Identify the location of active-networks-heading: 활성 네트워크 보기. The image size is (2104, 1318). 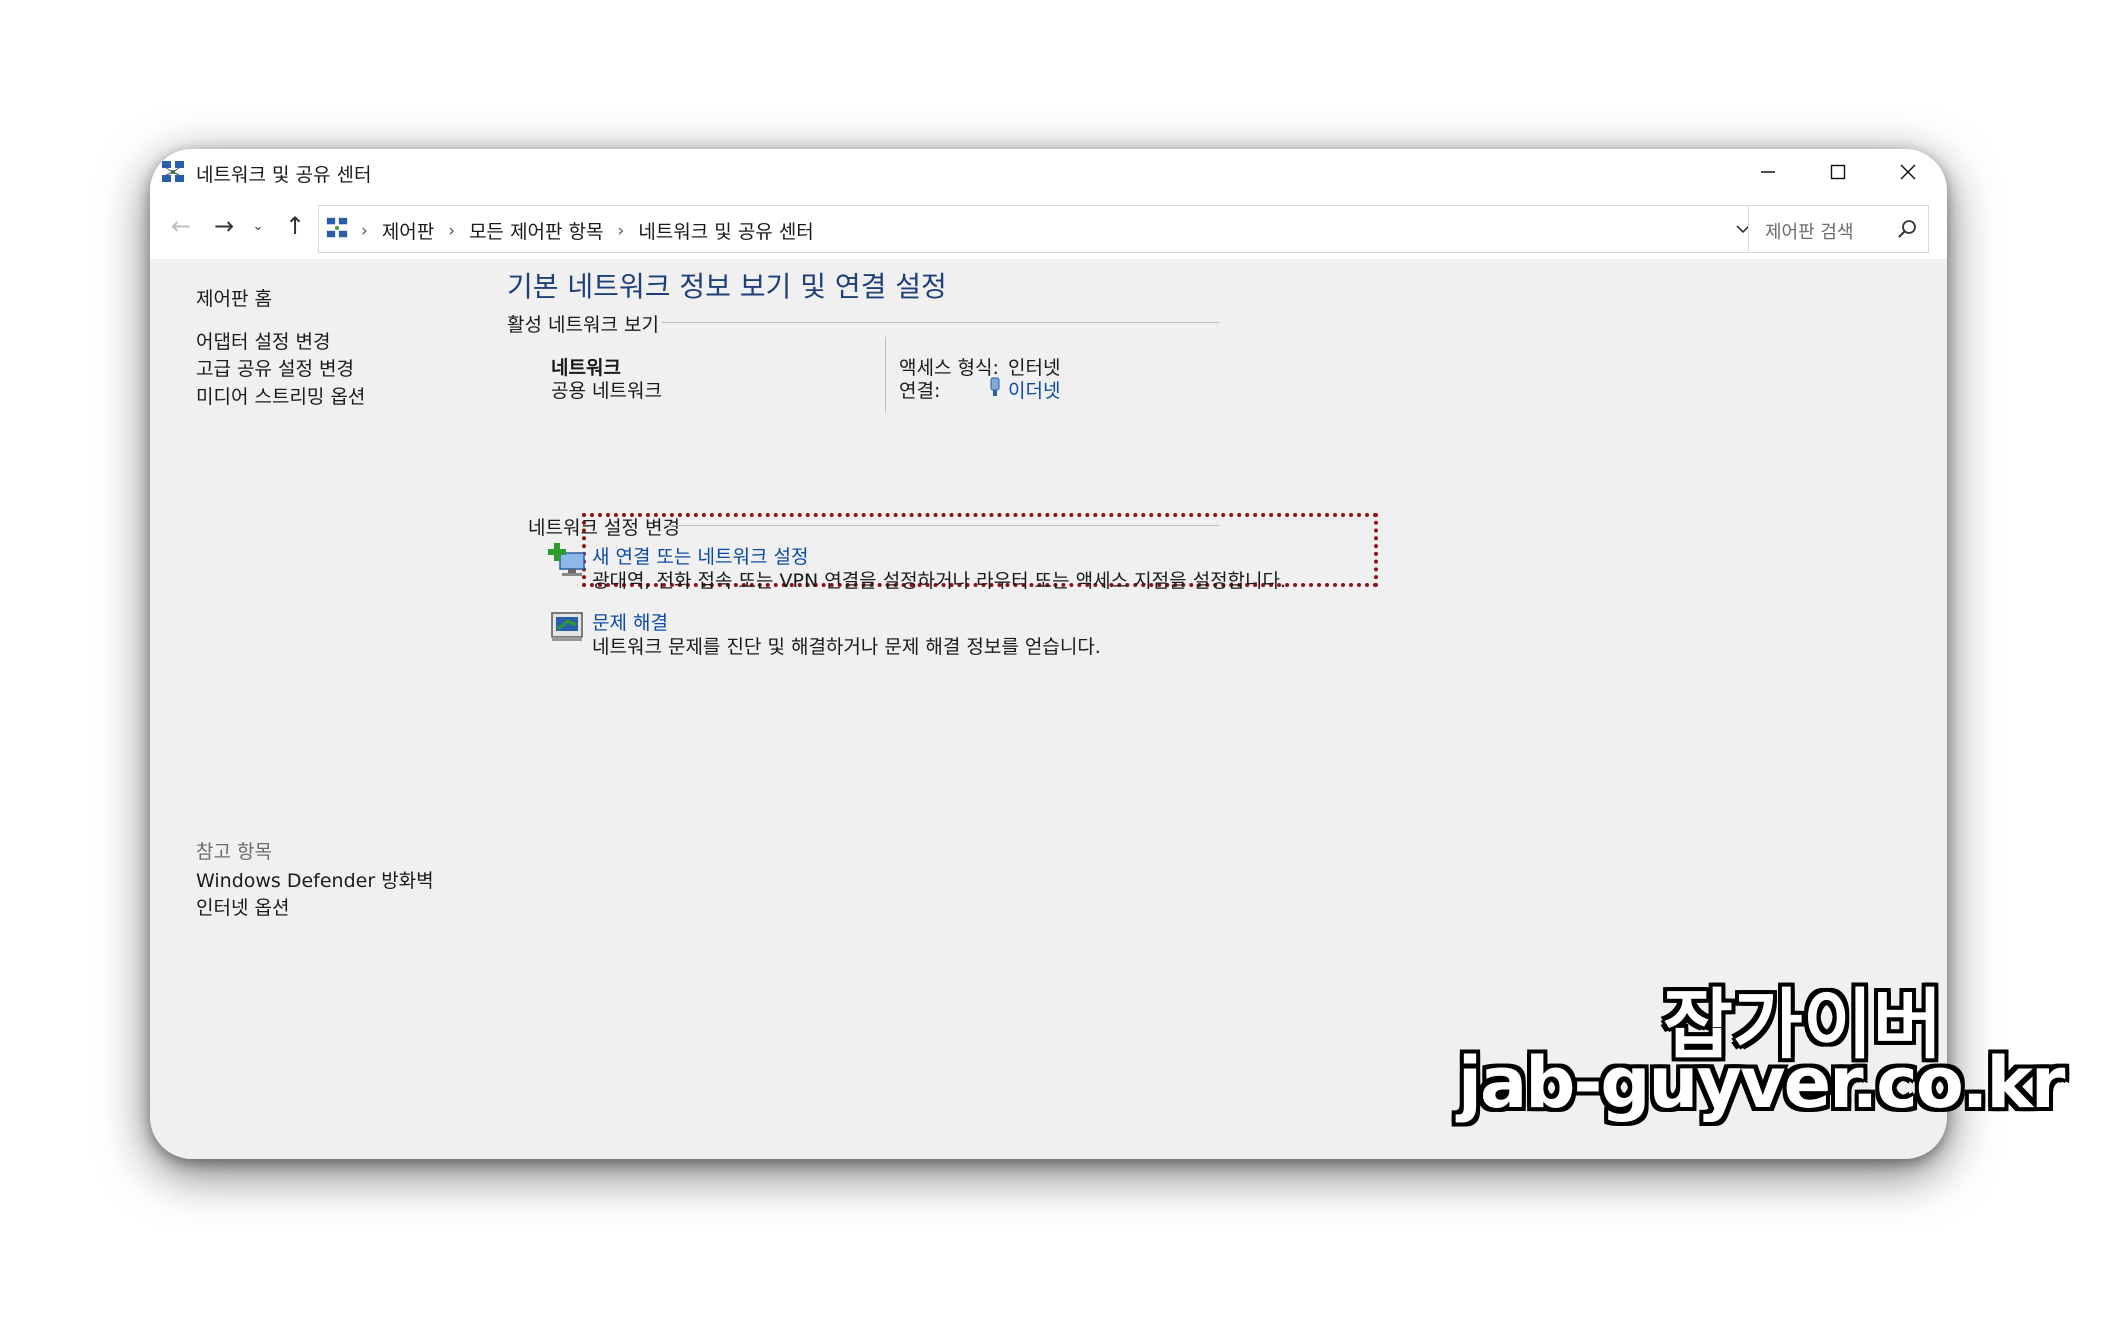
(583, 325).